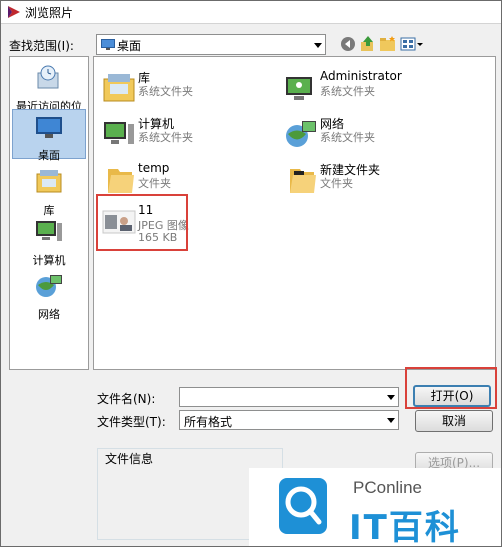 Image resolution: width=502 pixels, height=547 pixels. What do you see at coordinates (289, 420) in the screenshot?
I see `filetype-dropdown: 所有格式` at bounding box center [289, 420].